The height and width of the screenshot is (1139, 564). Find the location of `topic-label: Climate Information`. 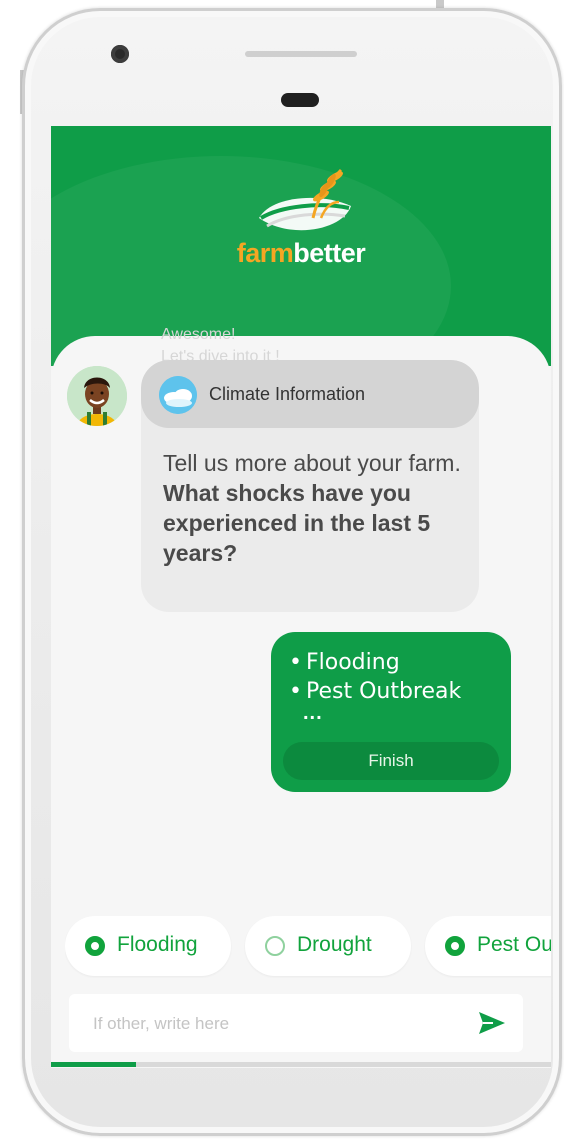

topic-label: Climate Information is located at coordinates (287, 394).